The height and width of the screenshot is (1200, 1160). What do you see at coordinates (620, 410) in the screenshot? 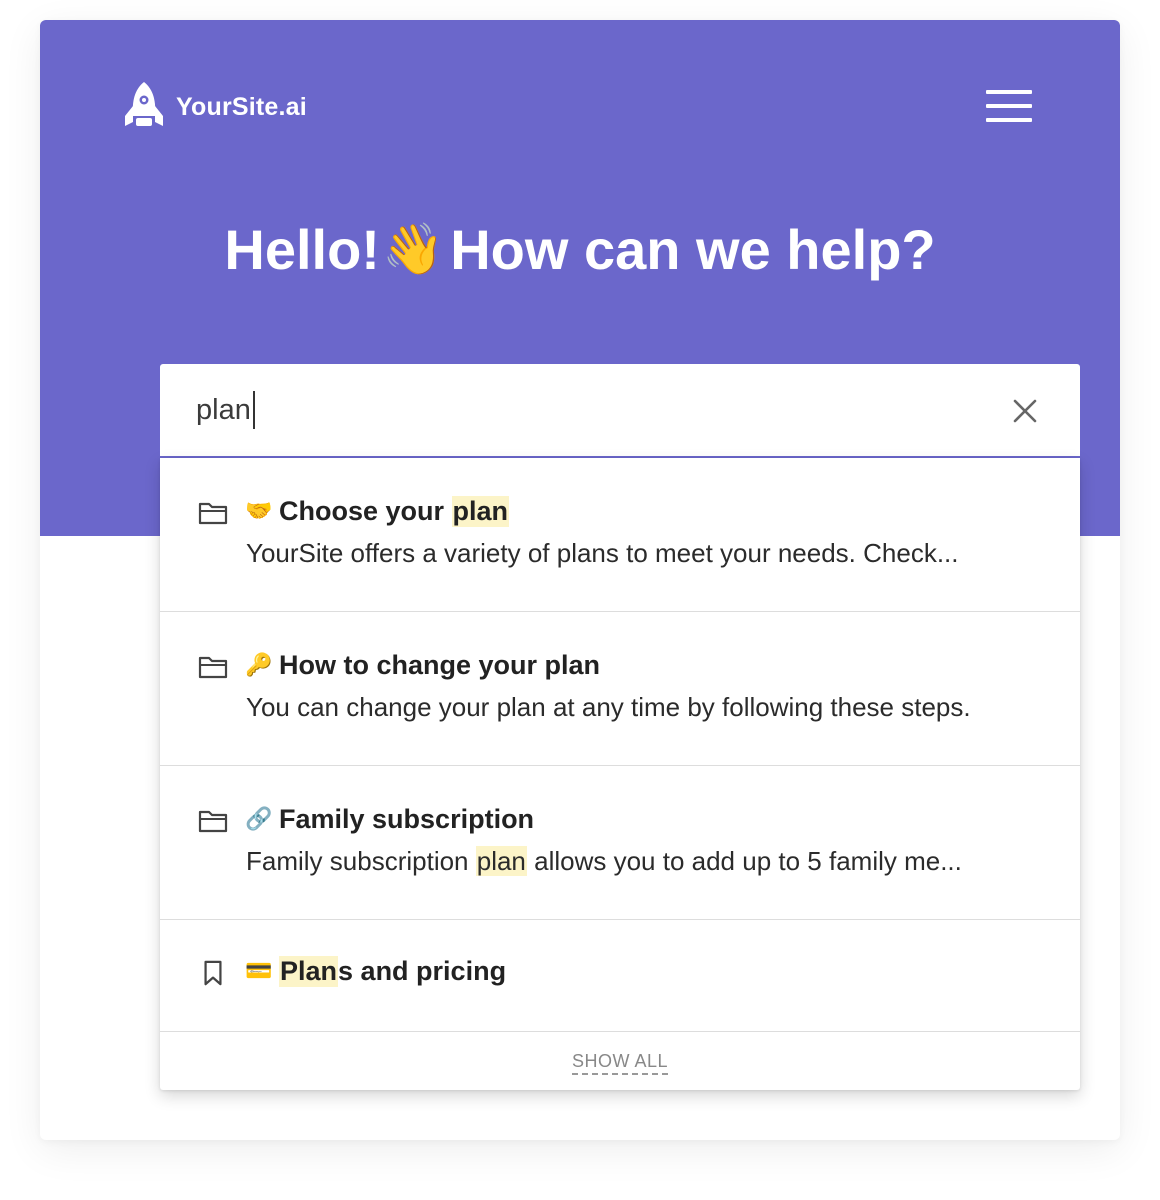
I see `search-input: plan` at bounding box center [620, 410].